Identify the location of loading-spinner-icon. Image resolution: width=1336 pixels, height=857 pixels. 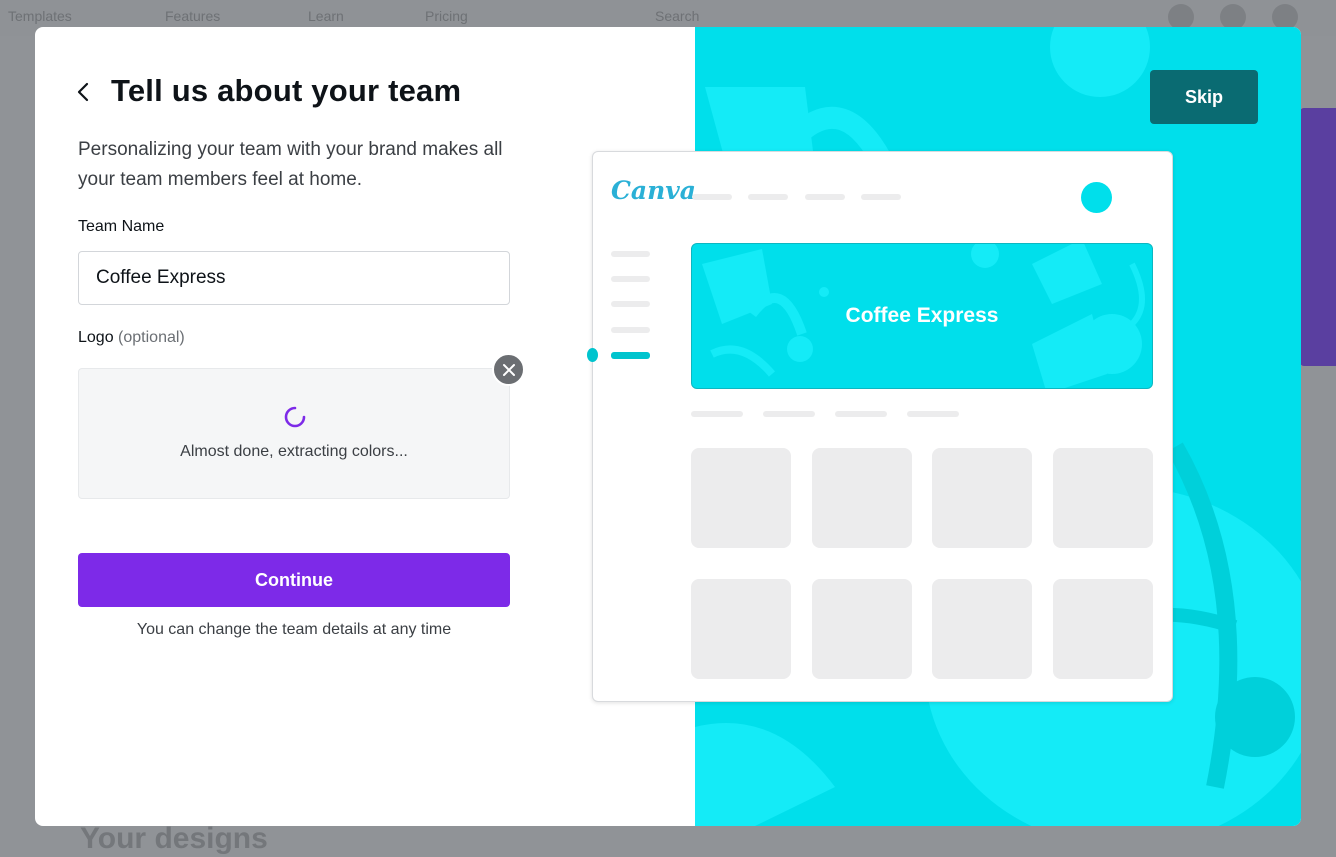
(295, 417).